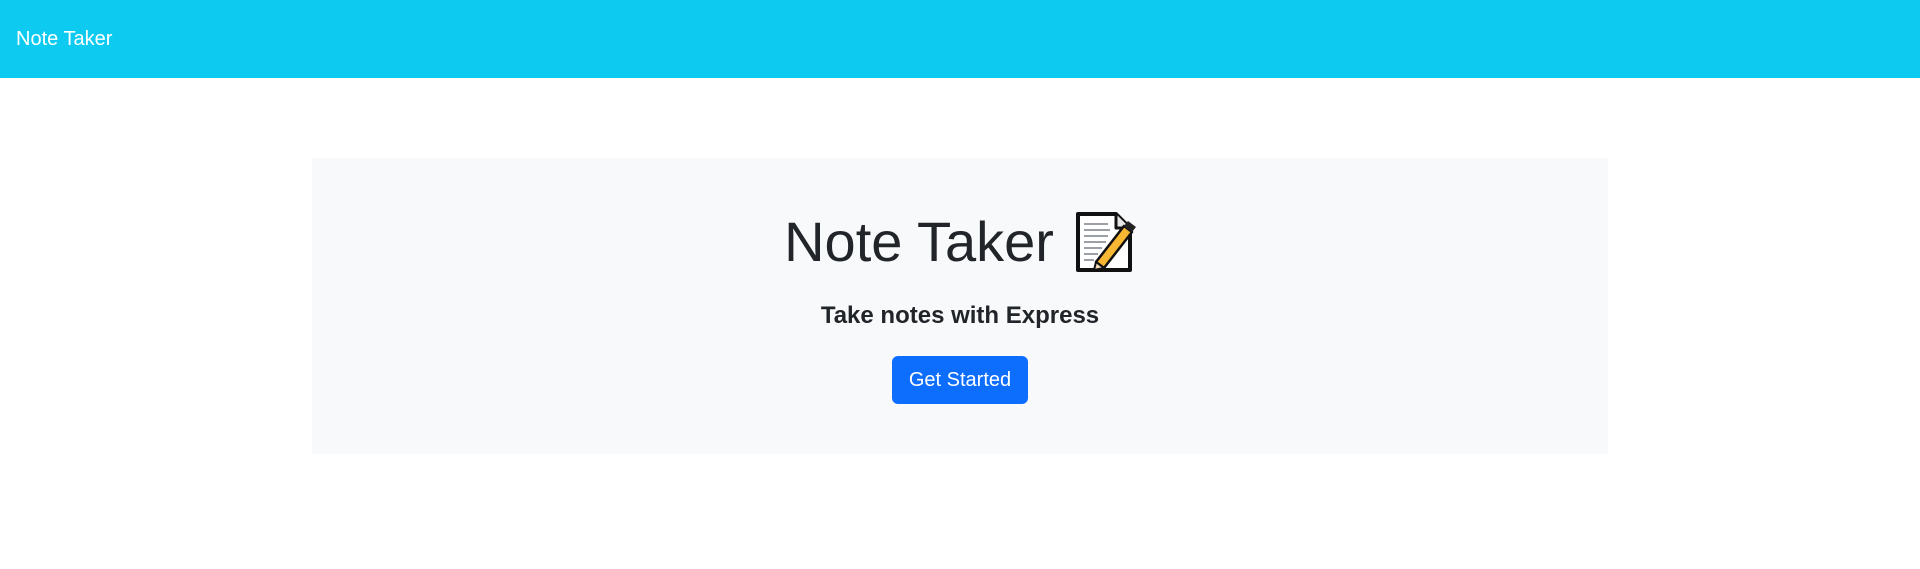 This screenshot has height=569, width=1920. I want to click on navbar-brand: Note Taker, so click(64, 39).